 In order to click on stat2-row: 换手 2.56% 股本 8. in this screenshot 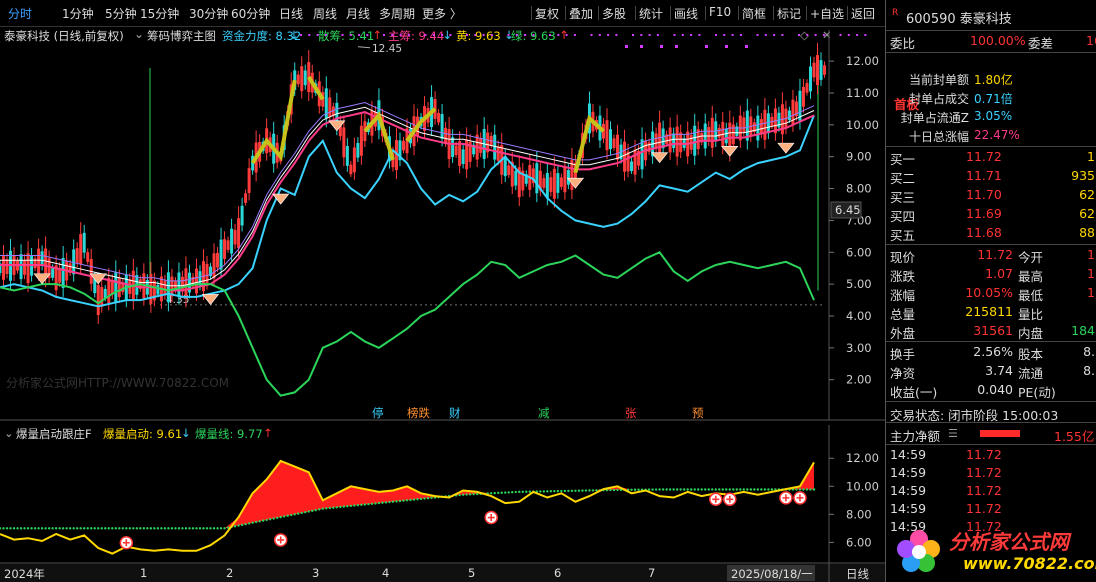, I will do `click(991, 352)`.